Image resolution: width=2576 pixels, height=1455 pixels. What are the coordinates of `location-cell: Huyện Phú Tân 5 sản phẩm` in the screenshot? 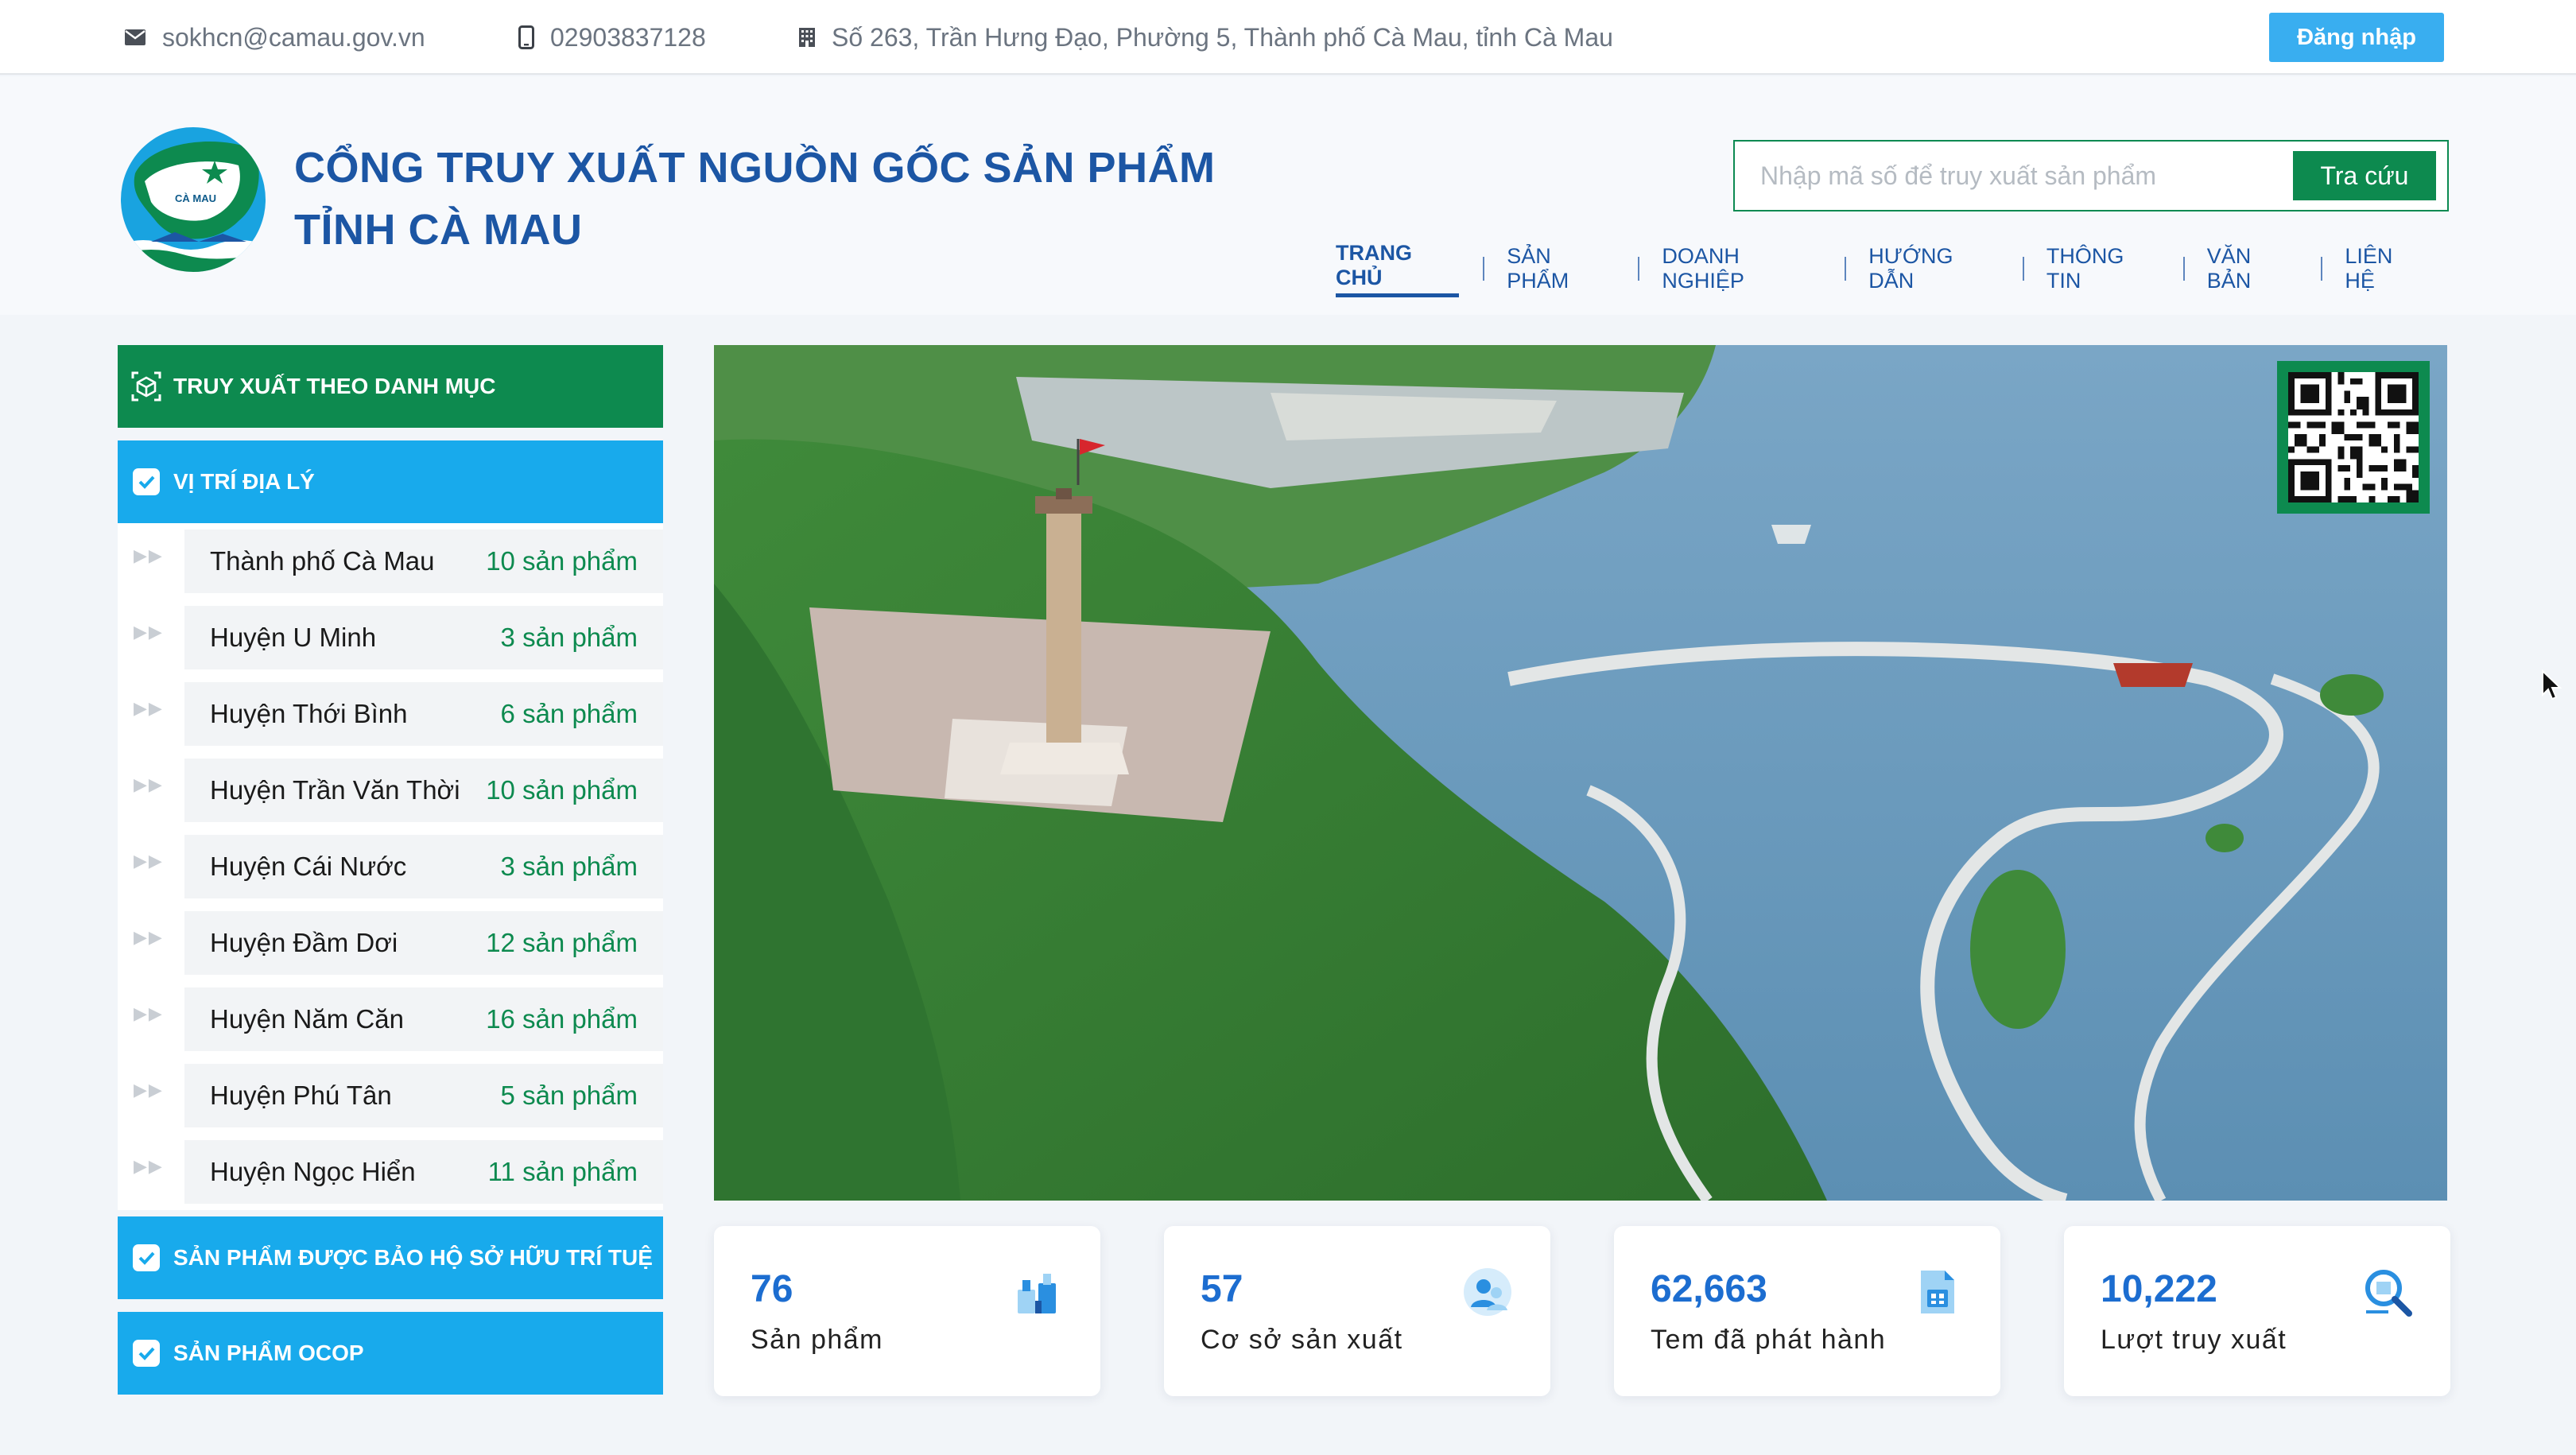 It's located at (423, 1095).